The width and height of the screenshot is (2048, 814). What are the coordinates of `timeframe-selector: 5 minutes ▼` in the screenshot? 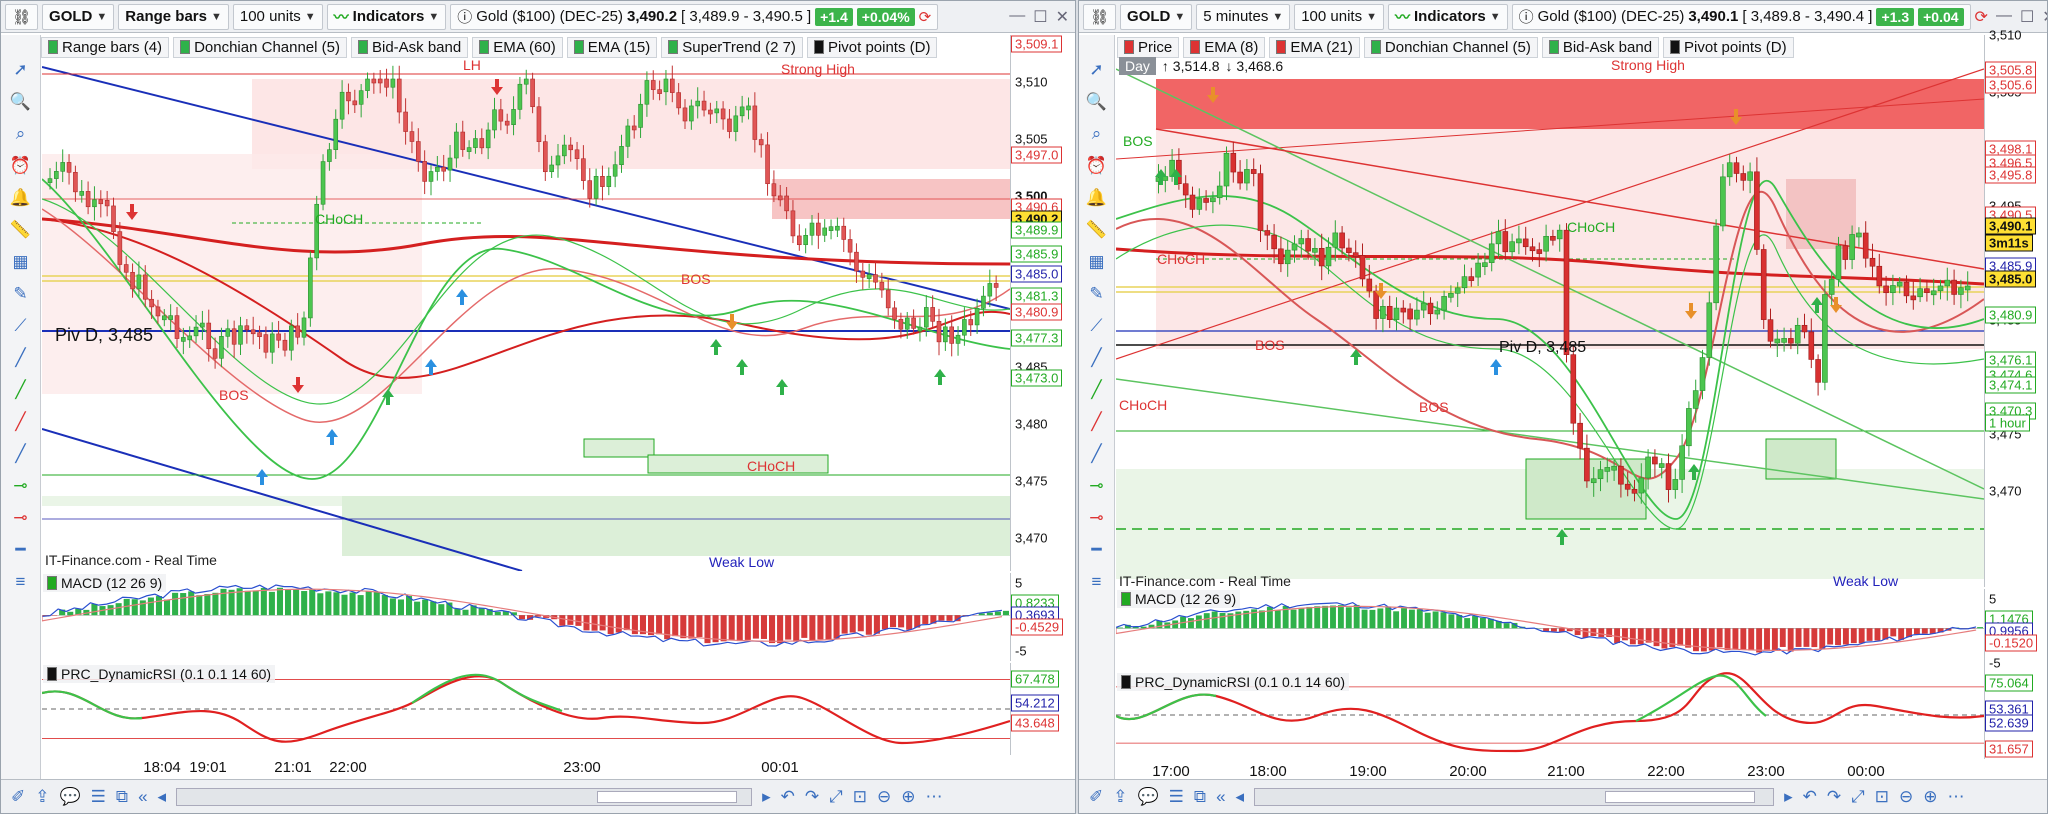 It's located at (1243, 16).